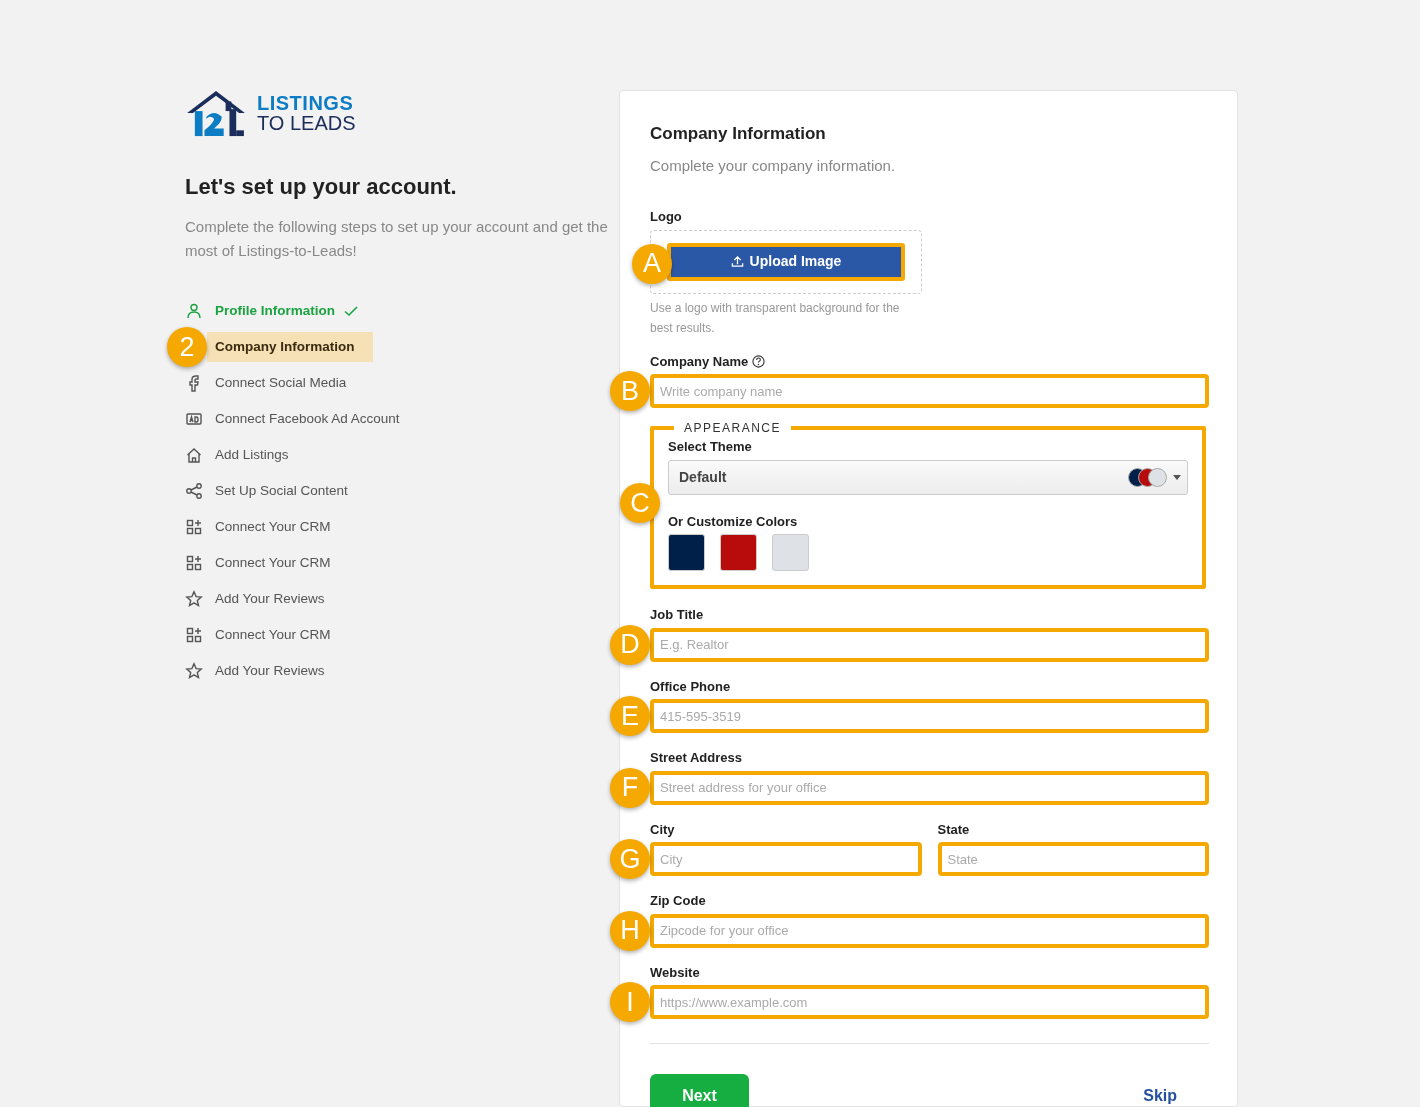 The height and width of the screenshot is (1107, 1420). Describe the element at coordinates (290, 491) in the screenshot. I see `step-link: Set Up Social Content` at that location.